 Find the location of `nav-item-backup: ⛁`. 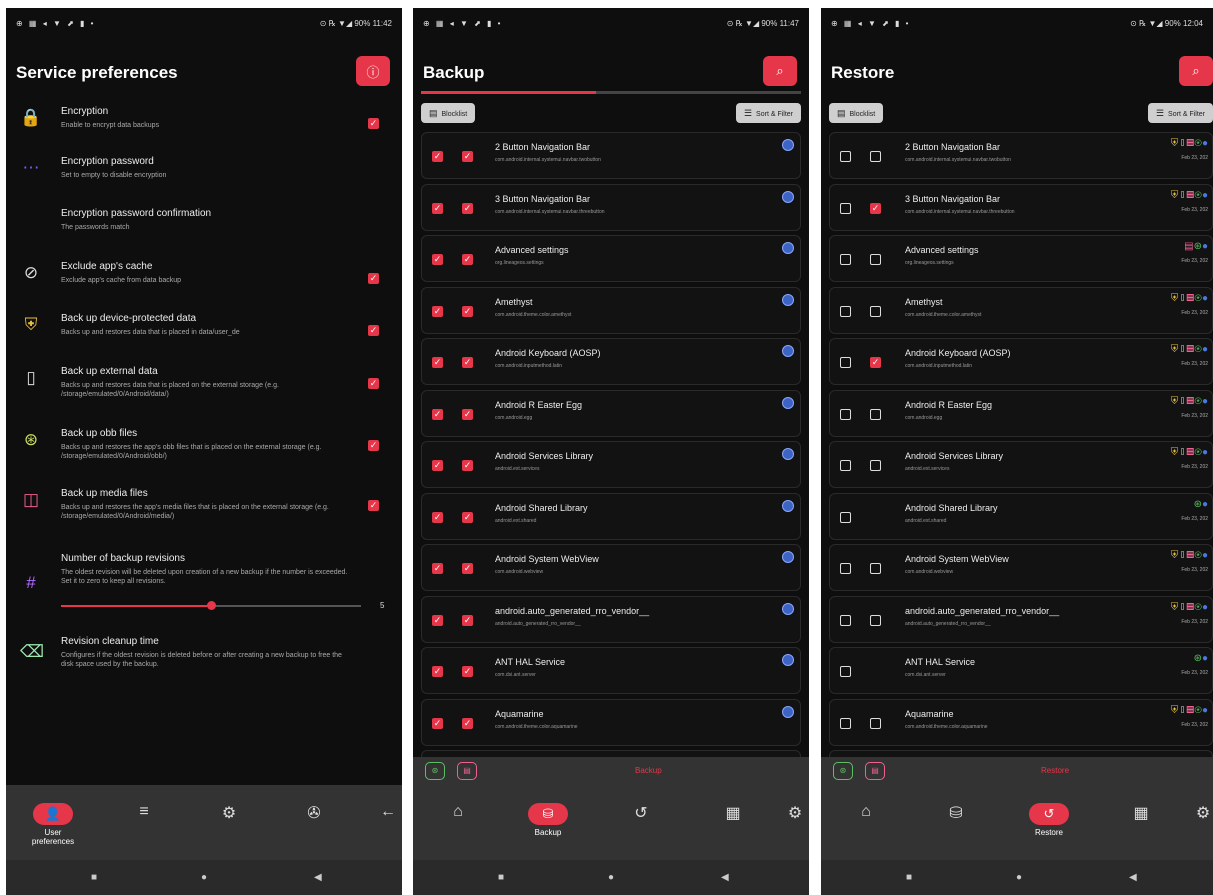

nav-item-backup: ⛁ is located at coordinates (956, 813).